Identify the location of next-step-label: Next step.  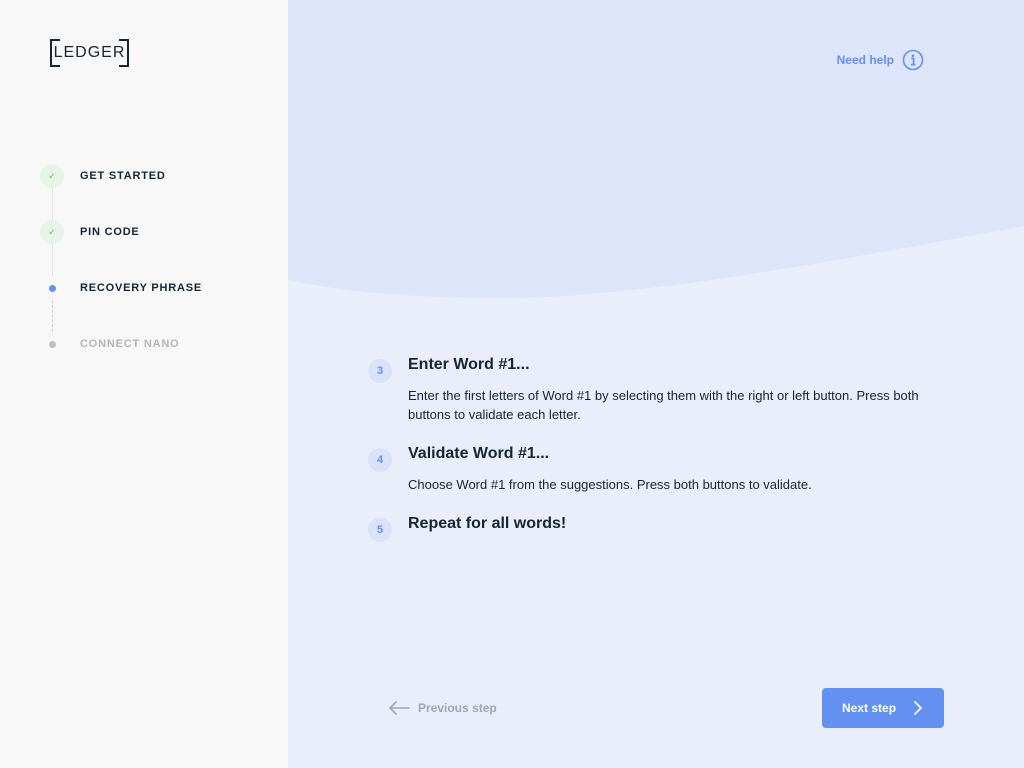
(869, 708).